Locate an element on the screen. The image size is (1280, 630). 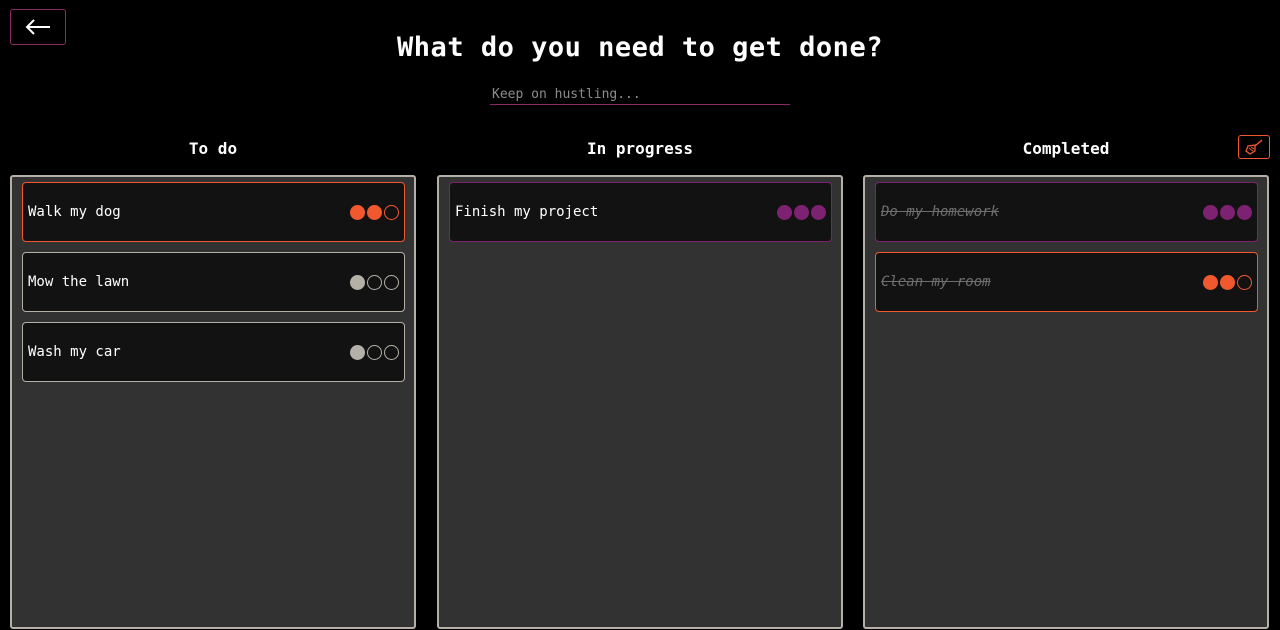
task-label: Do my homework is located at coordinates (940, 212).